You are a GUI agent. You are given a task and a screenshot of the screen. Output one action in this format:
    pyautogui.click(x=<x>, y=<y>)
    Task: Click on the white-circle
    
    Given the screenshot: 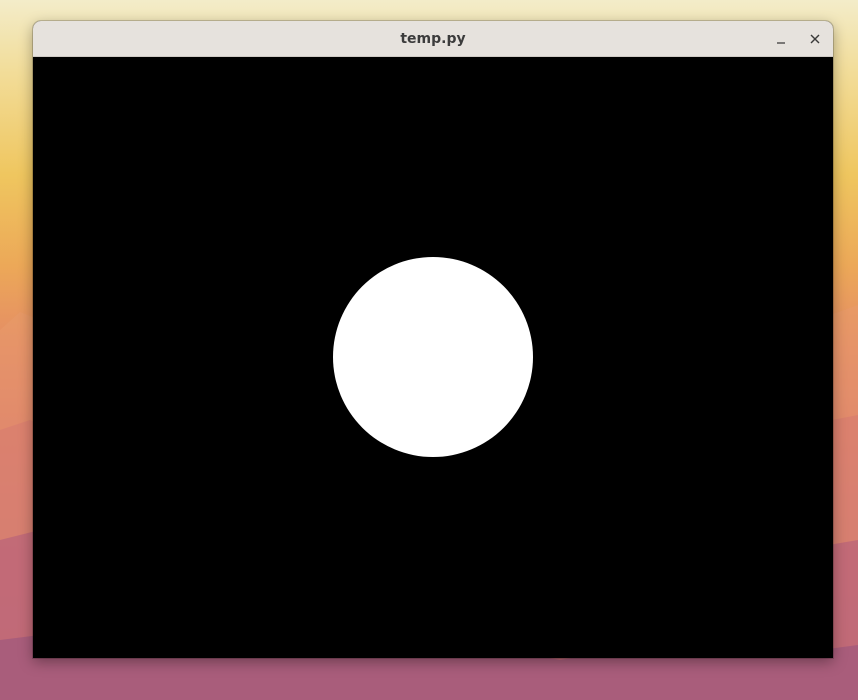 What is the action you would take?
    pyautogui.click(x=433, y=357)
    